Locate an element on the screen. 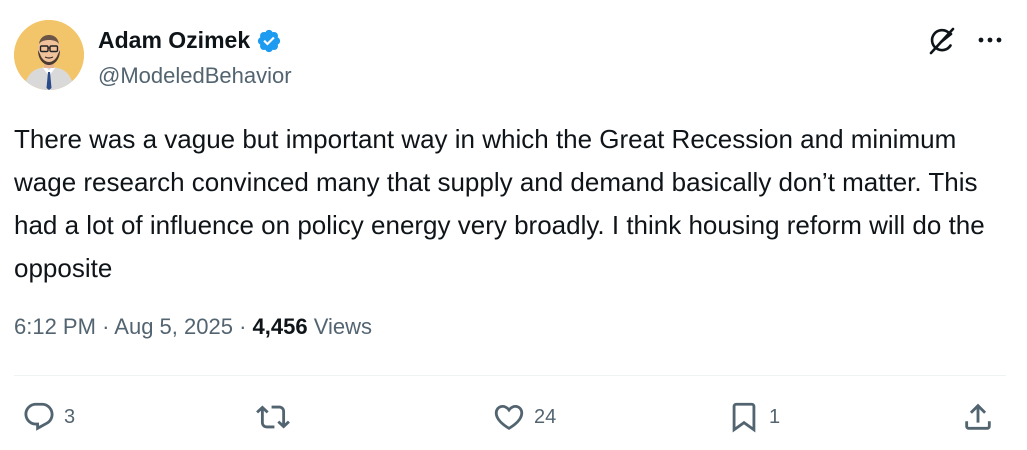 The height and width of the screenshot is (450, 1027). repost-icon is located at coordinates (273, 417).